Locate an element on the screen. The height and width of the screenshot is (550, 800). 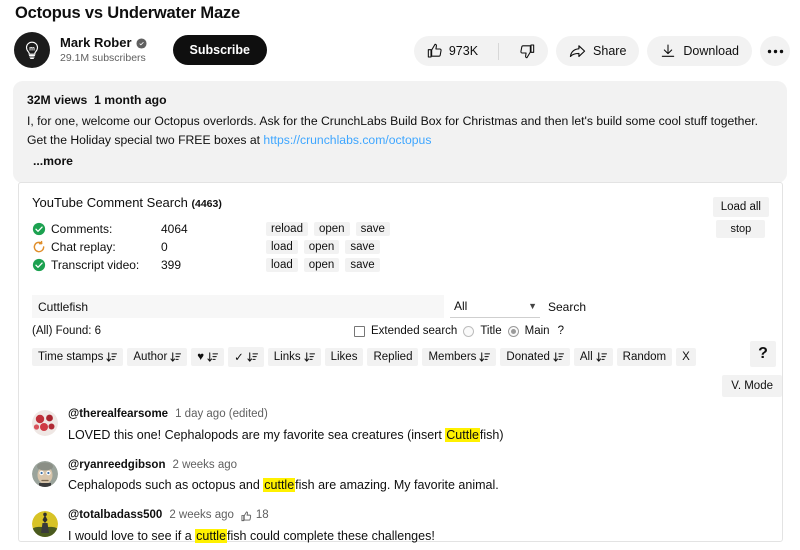
channel-name: Mark Rober is located at coordinates (96, 43).